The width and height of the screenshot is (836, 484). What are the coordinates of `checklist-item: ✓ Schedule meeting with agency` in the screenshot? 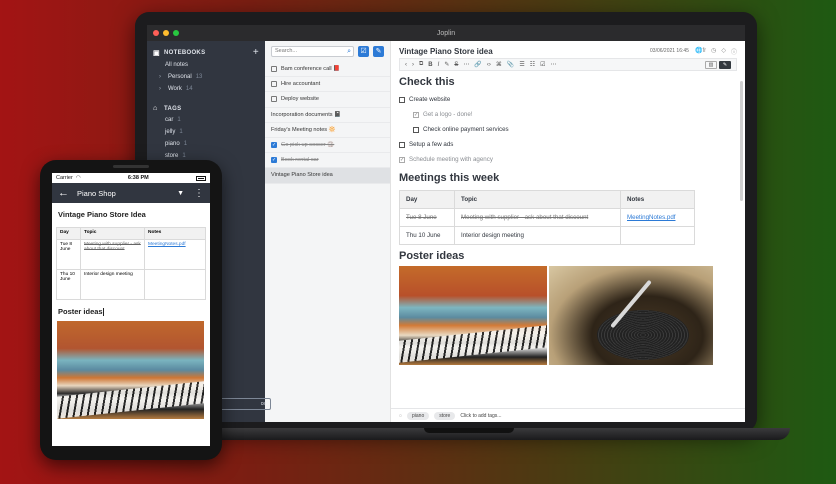 It's located at (568, 159).